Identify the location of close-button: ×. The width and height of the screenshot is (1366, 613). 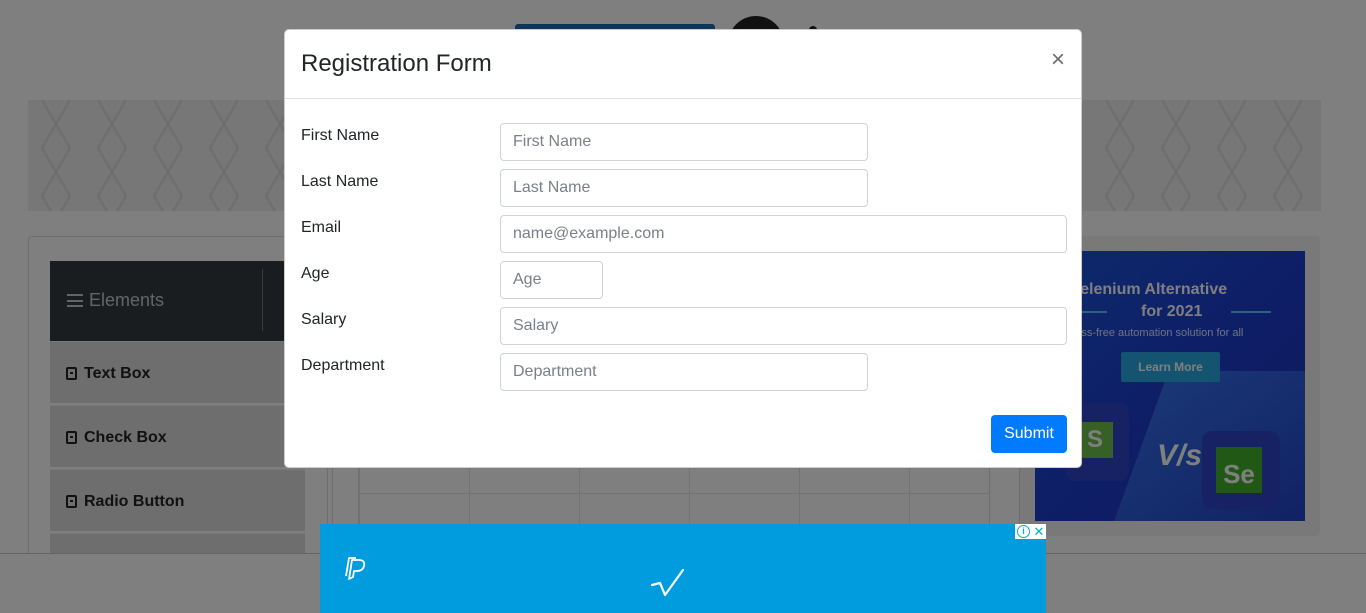
(1058, 60).